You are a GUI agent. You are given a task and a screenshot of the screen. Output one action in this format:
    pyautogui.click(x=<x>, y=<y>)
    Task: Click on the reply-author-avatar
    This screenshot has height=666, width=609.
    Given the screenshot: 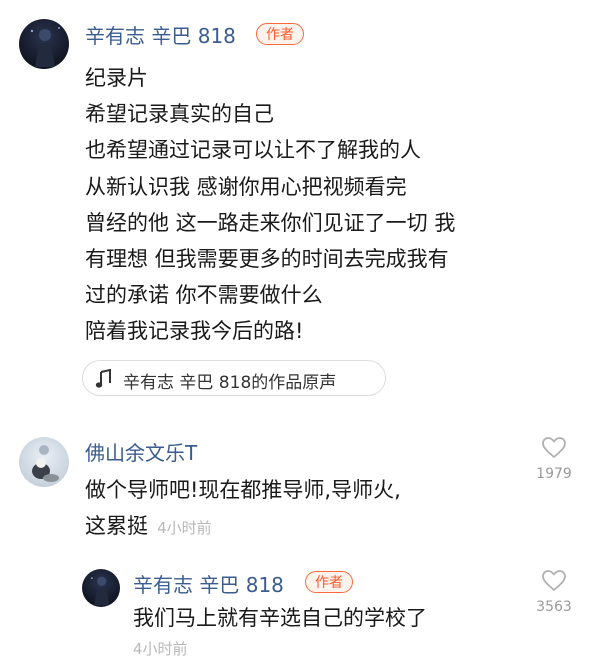 What is the action you would take?
    pyautogui.click(x=101, y=588)
    